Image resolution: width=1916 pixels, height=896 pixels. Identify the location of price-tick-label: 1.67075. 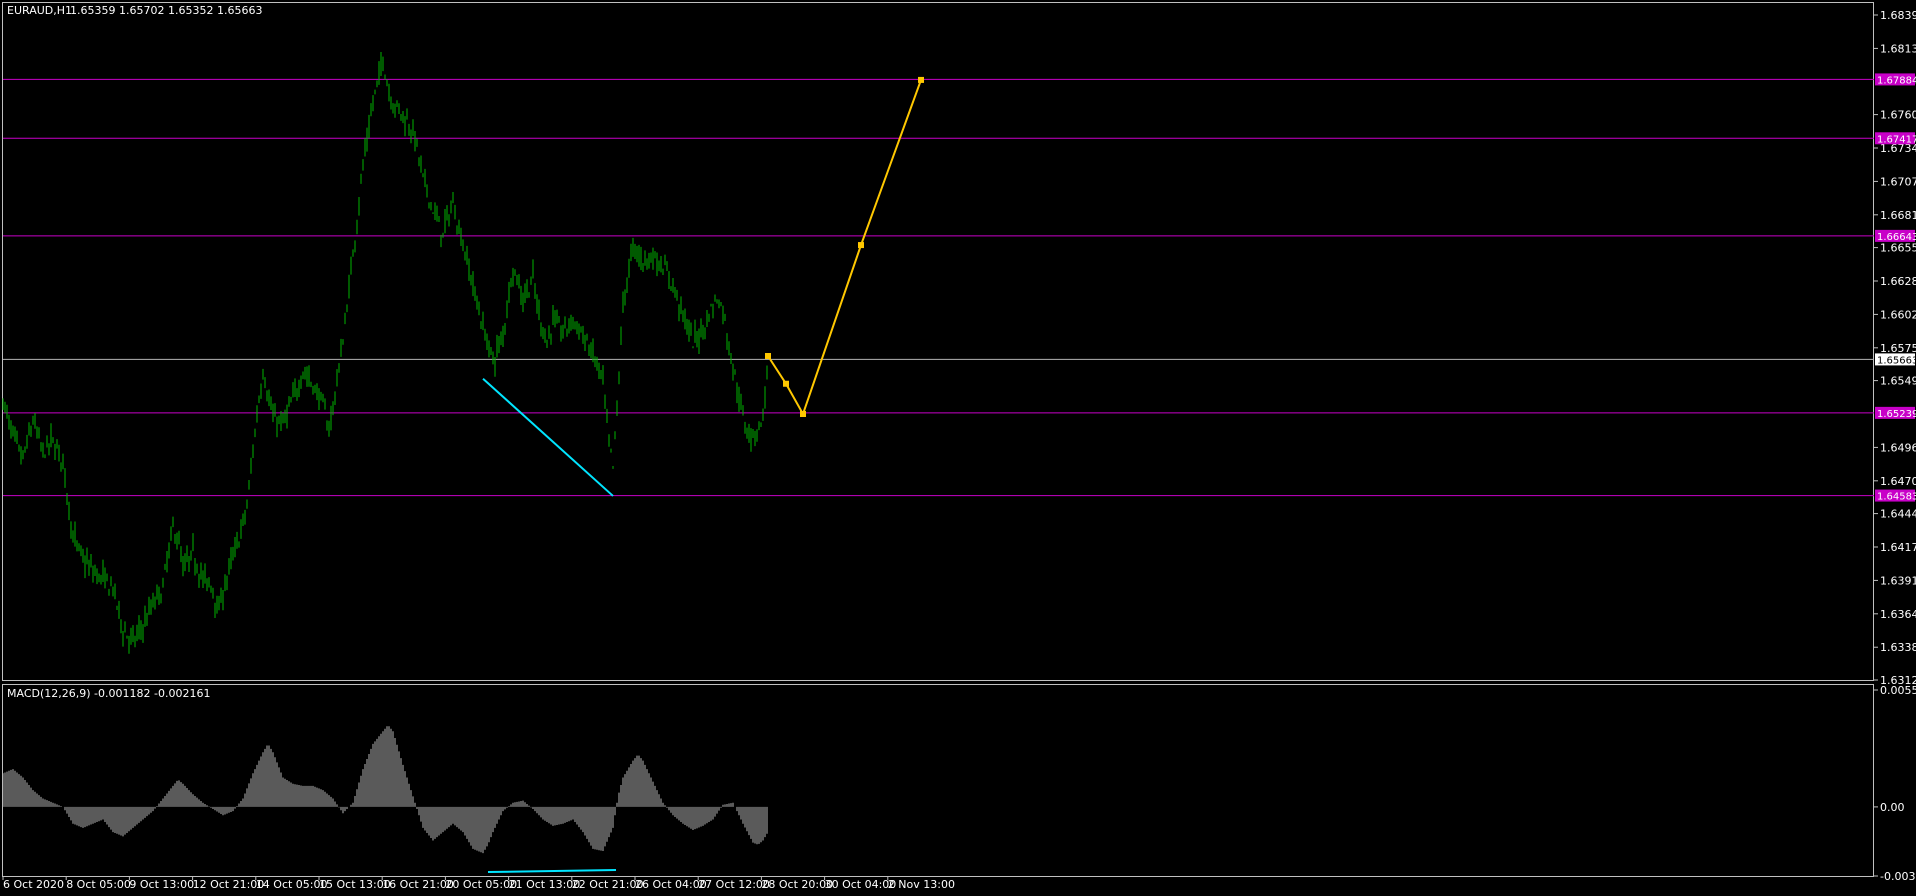
(1898, 181).